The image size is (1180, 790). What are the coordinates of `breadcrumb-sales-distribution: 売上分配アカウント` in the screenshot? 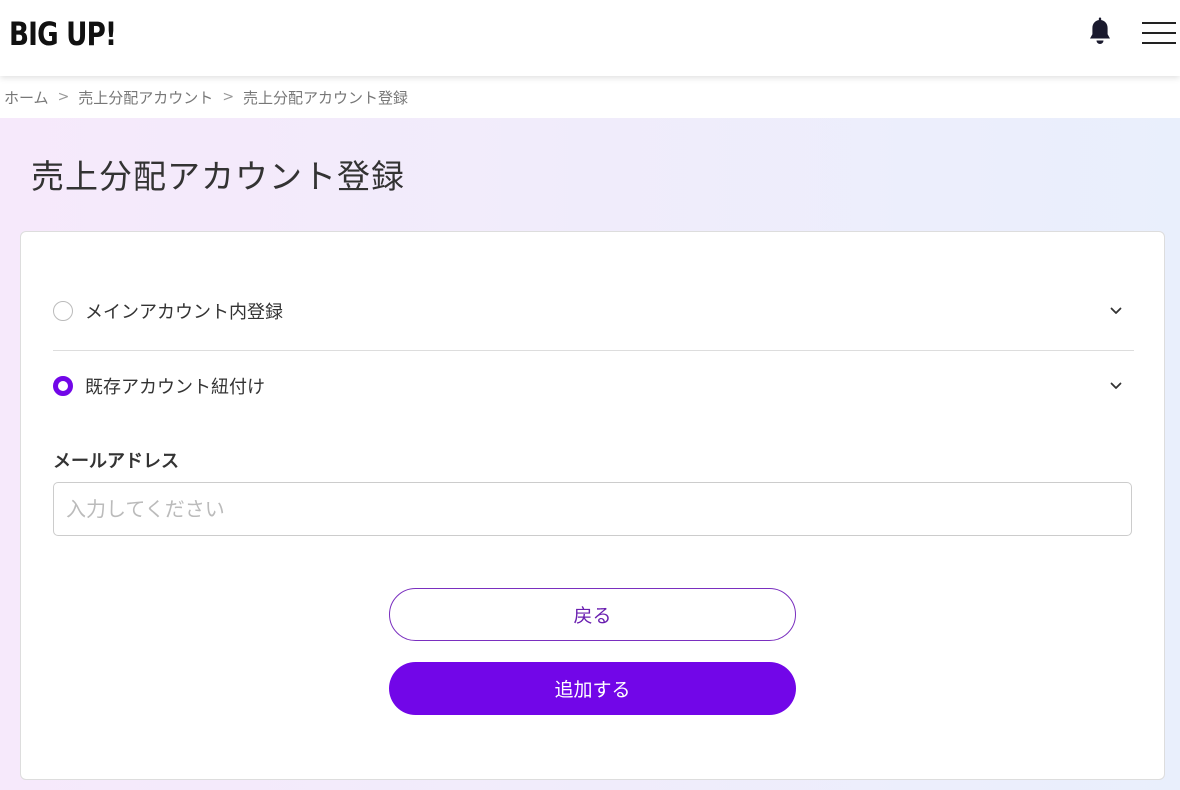 It's located at (145, 97).